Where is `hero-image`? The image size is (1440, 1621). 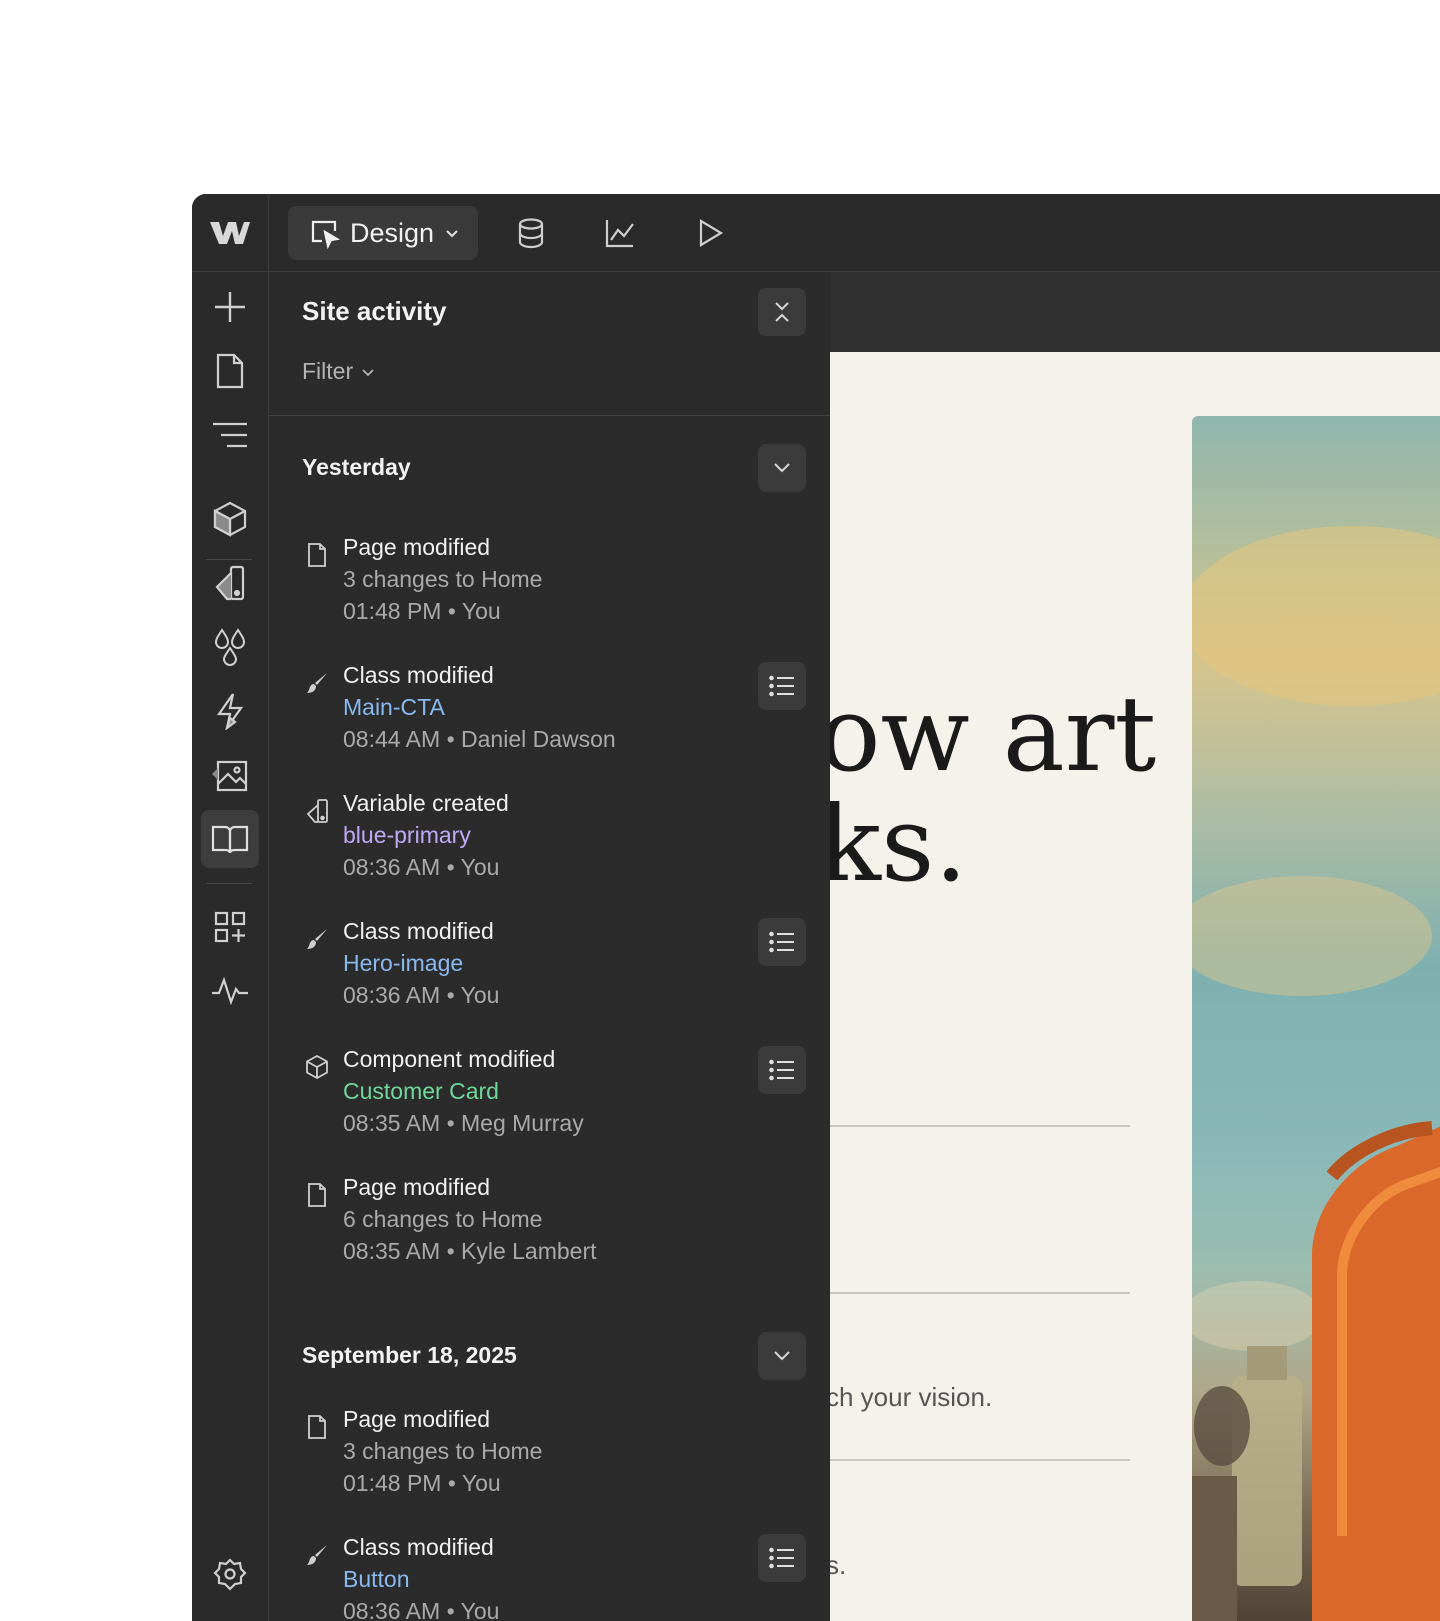 hero-image is located at coordinates (1316, 1018).